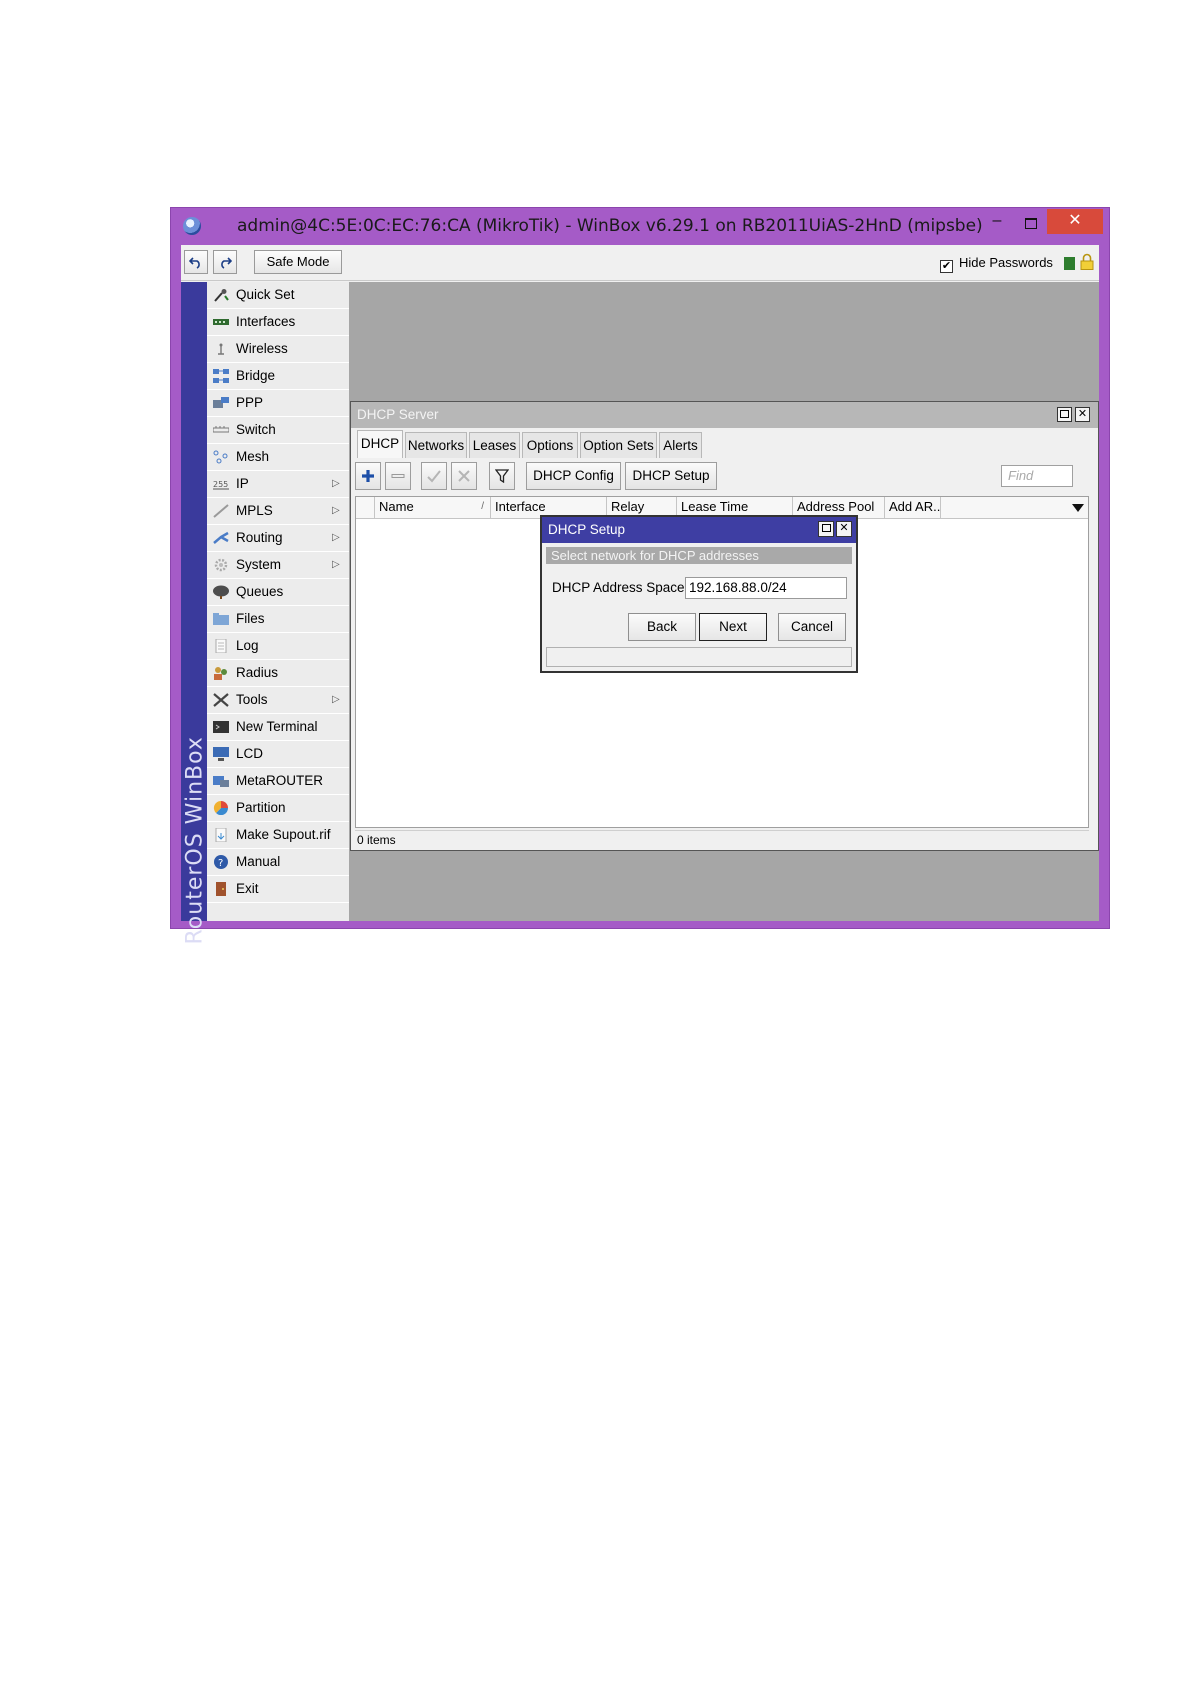 The height and width of the screenshot is (1684, 1191). Describe the element at coordinates (278, 592) in the screenshot. I see `sidebar-item-queues: Queues` at that location.